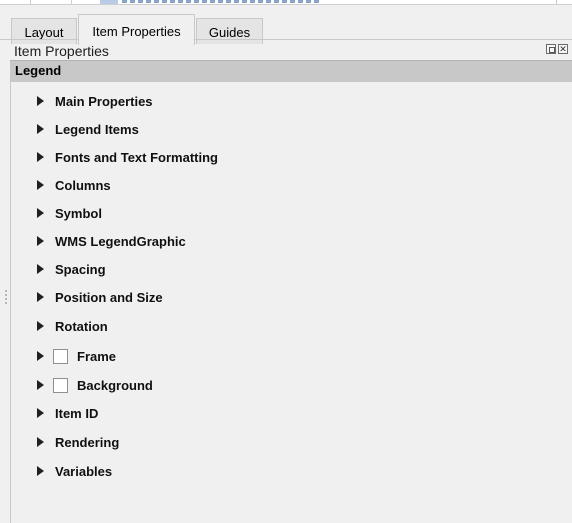  Describe the element at coordinates (551, 49) in the screenshot. I see `float-panel-icon` at that location.